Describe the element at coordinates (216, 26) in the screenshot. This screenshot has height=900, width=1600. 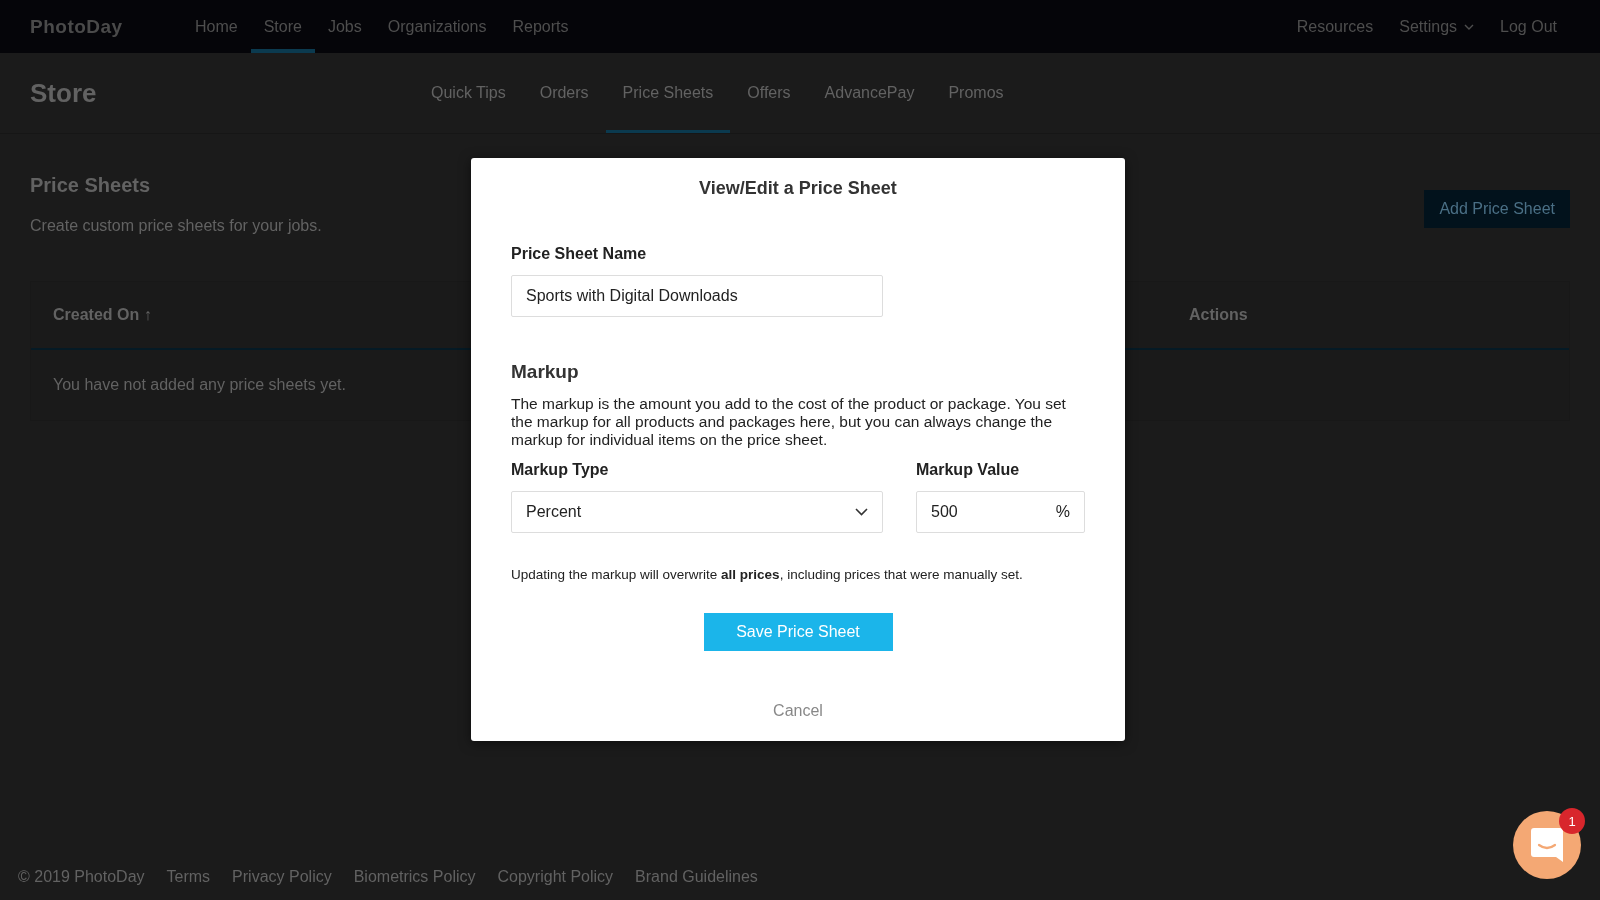
I see `nav-link: Home` at that location.